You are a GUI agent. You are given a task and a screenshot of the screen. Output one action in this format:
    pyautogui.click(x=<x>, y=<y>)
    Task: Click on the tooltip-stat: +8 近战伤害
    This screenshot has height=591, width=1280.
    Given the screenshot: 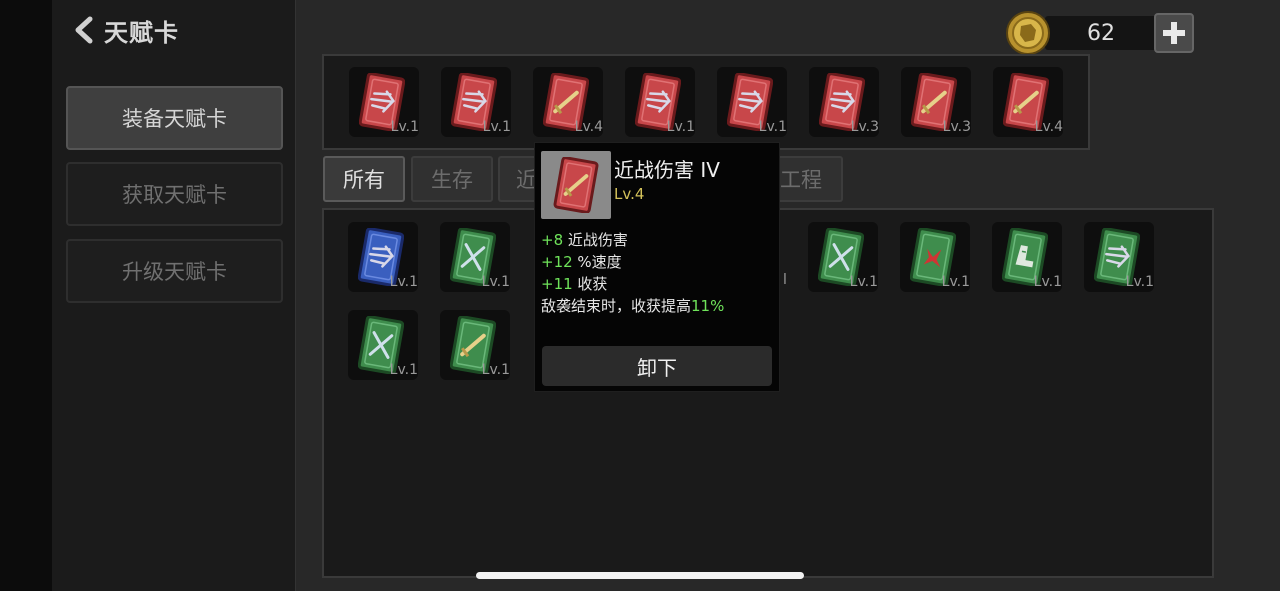 What is the action you would take?
    pyautogui.click(x=584, y=239)
    